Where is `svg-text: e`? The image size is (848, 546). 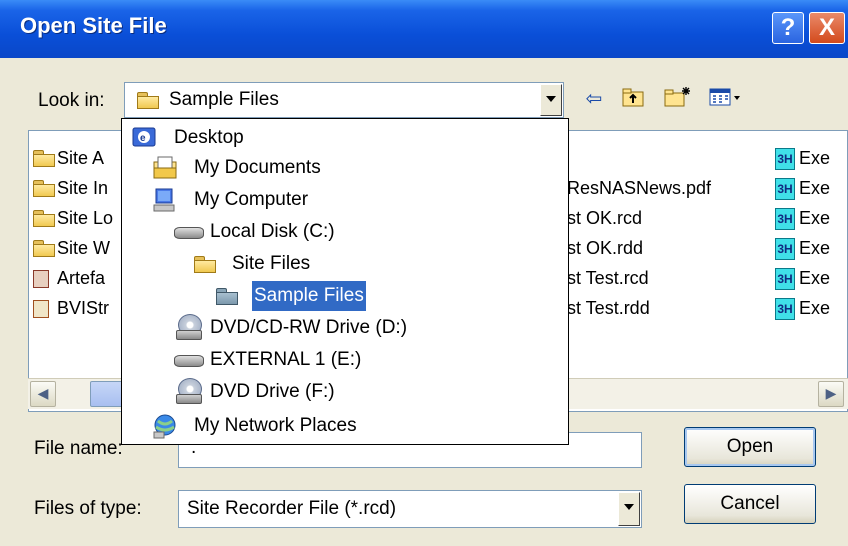
svg-text: e is located at coordinates (143, 138).